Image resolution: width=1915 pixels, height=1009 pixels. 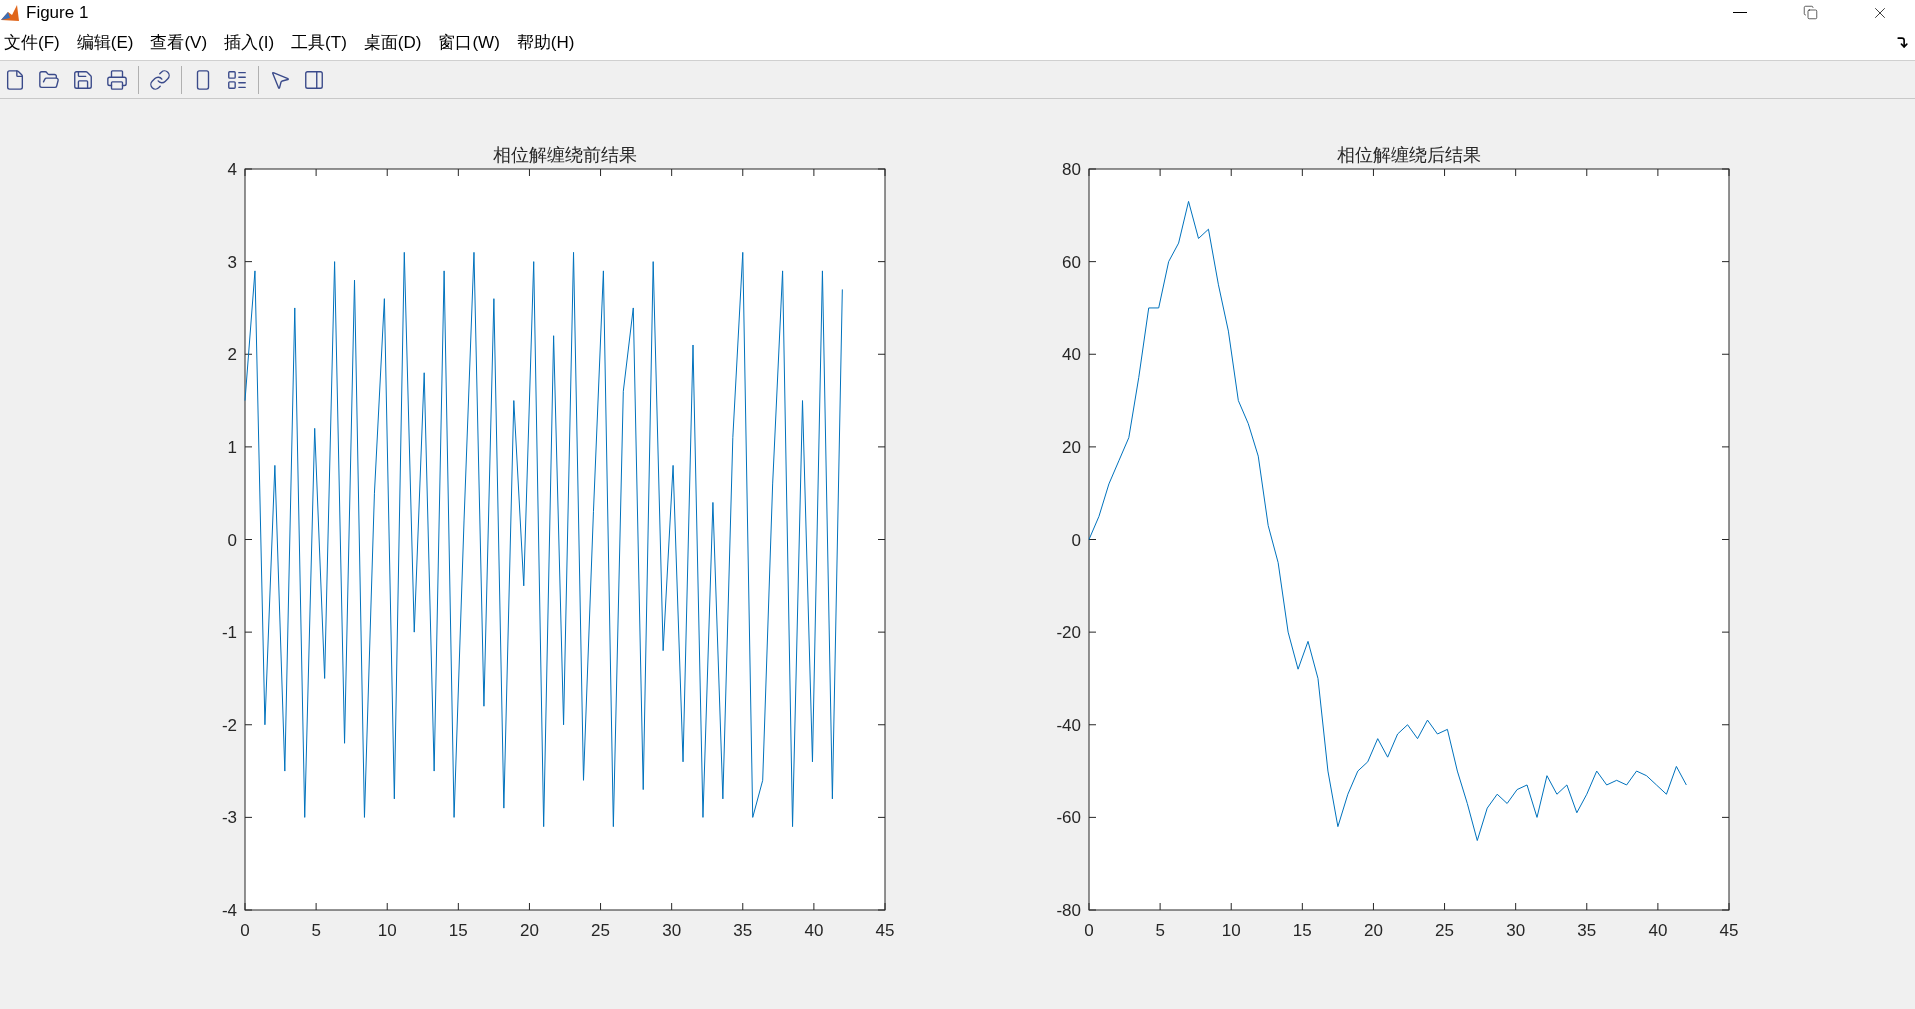 What do you see at coordinates (232, 169) in the screenshot?
I see `y-tick-label: 4` at bounding box center [232, 169].